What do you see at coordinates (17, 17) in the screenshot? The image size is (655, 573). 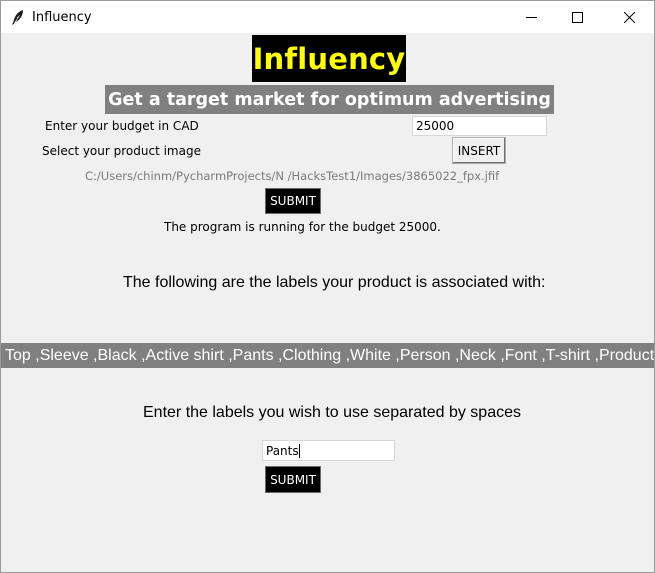 I see `feather-icon` at bounding box center [17, 17].